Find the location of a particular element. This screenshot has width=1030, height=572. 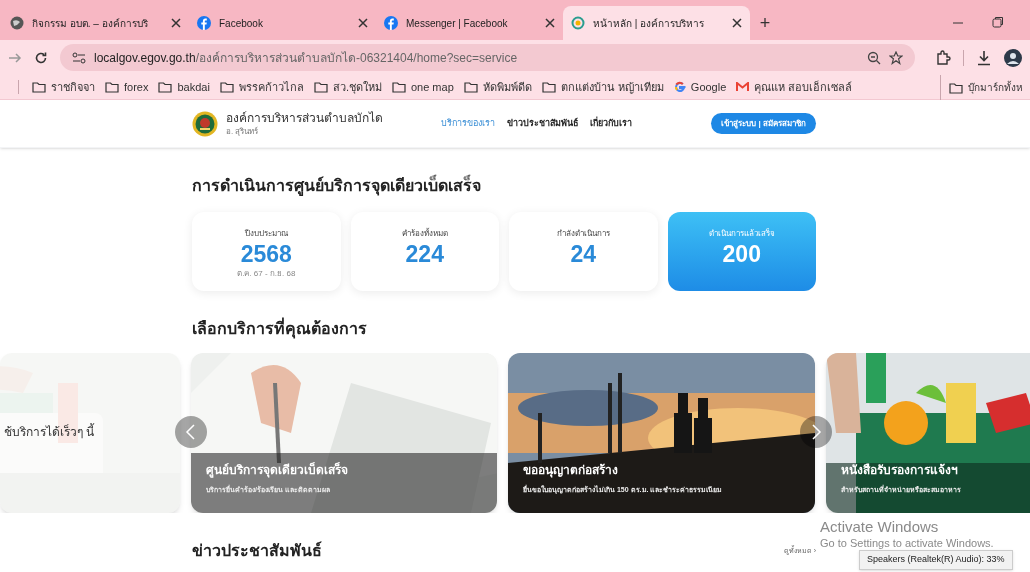

bookmark: one map is located at coordinates (422, 87).